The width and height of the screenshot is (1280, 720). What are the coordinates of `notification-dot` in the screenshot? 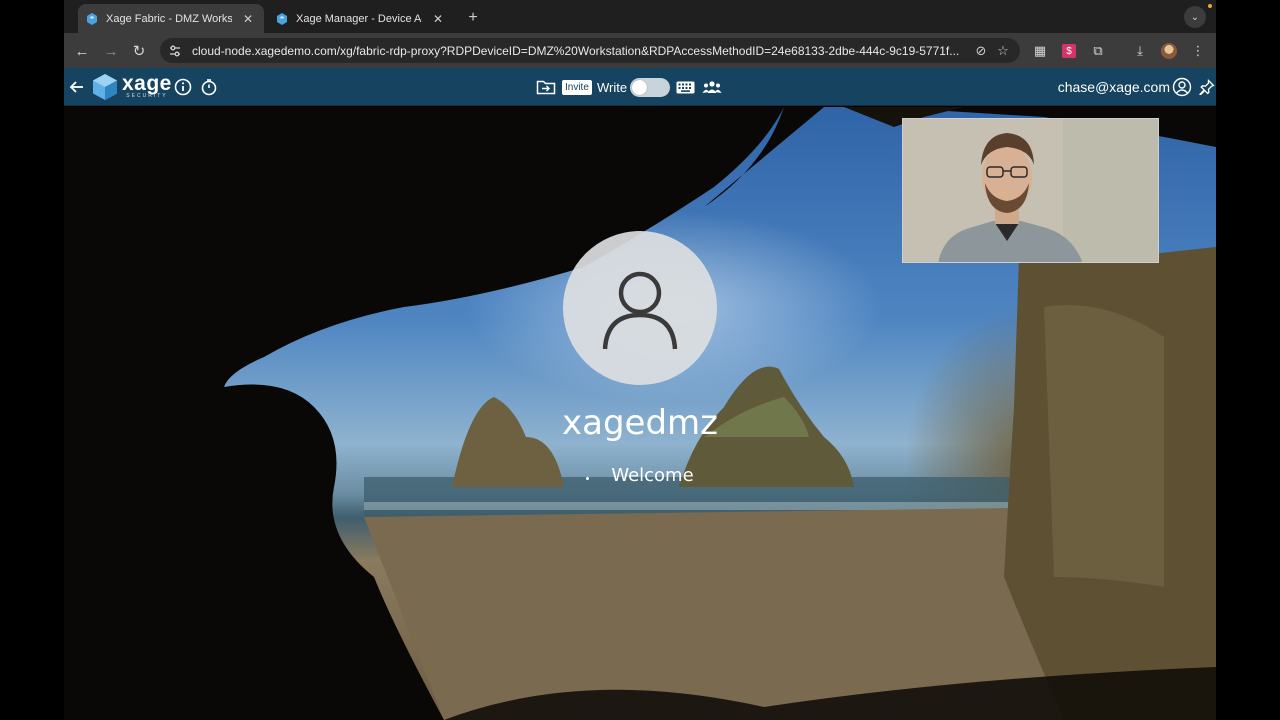 It's located at (1210, 6).